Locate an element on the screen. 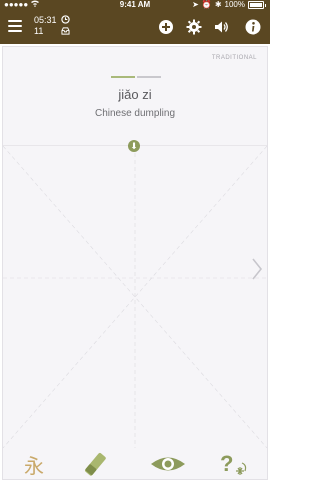  expand-down-icon: ⬇ is located at coordinates (134, 146).